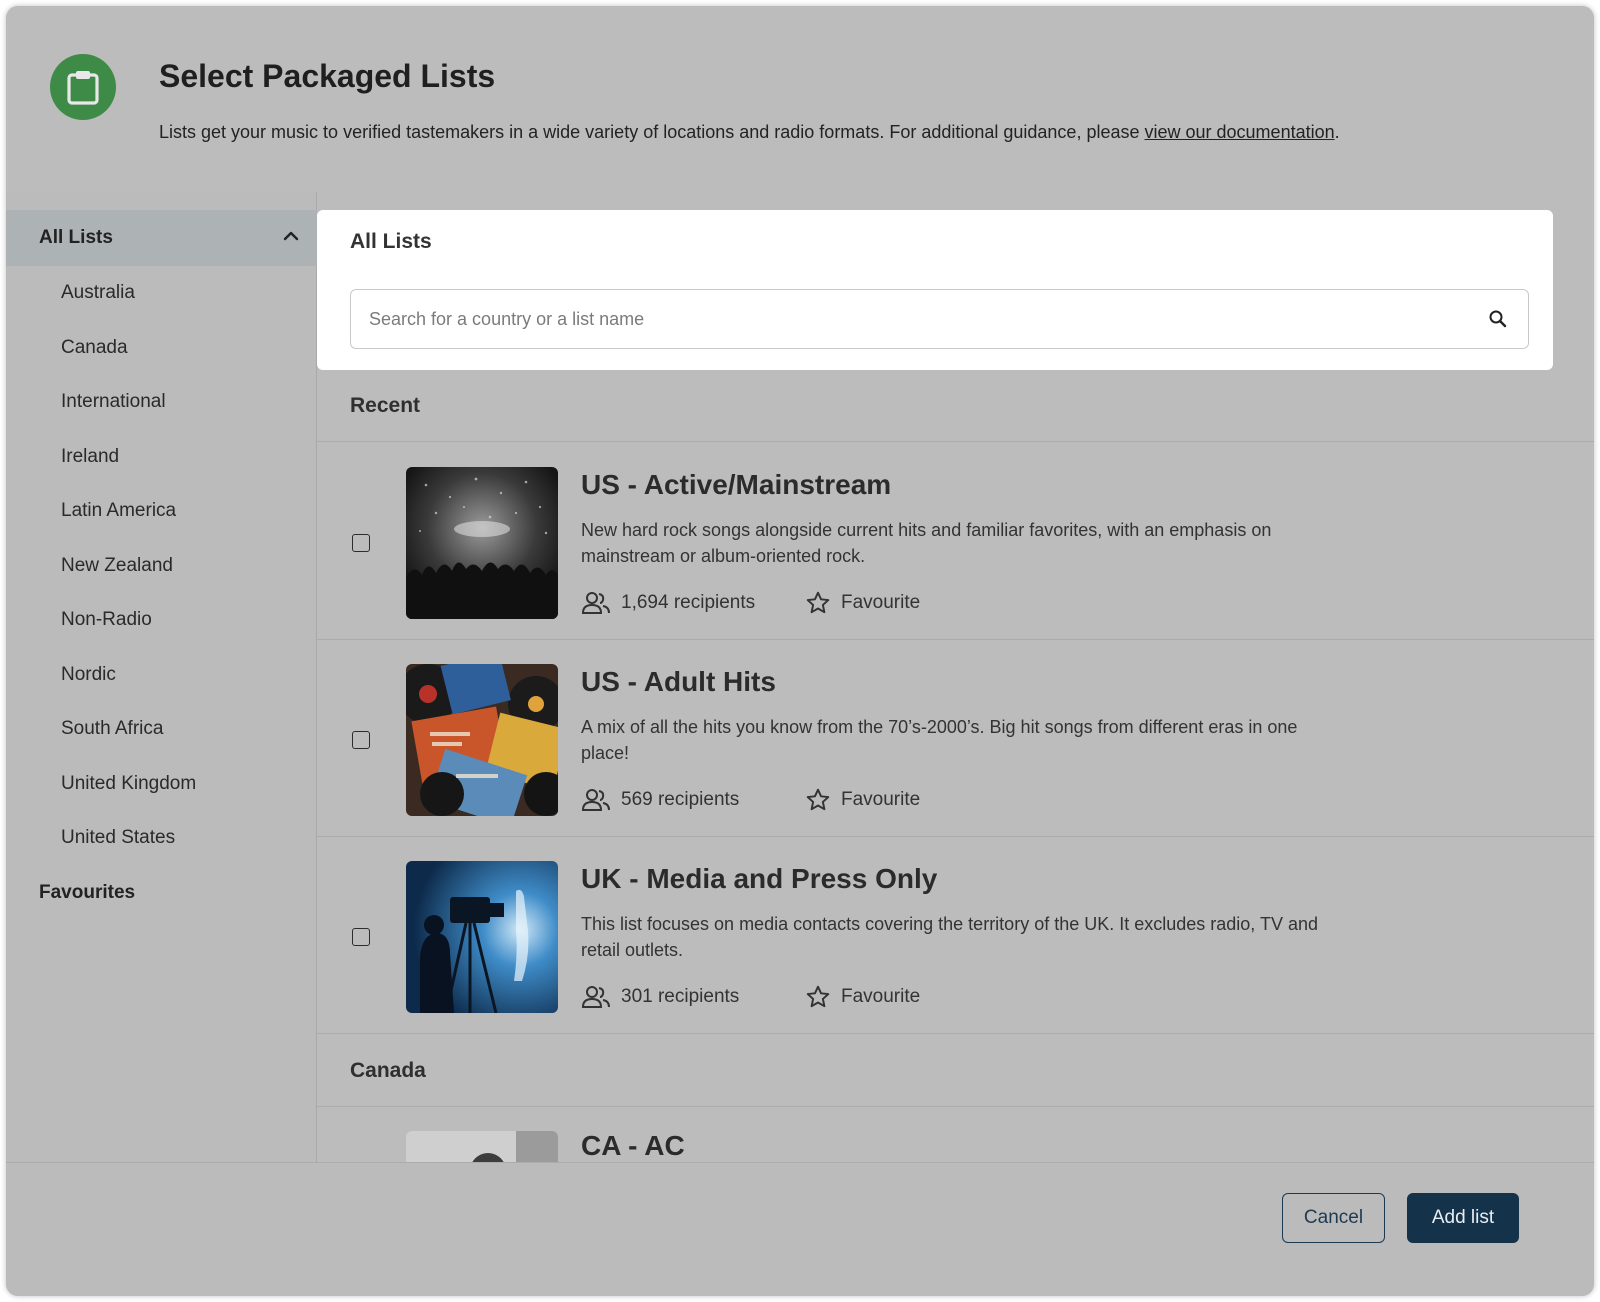  I want to click on cancel-button: Cancel, so click(1333, 1218).